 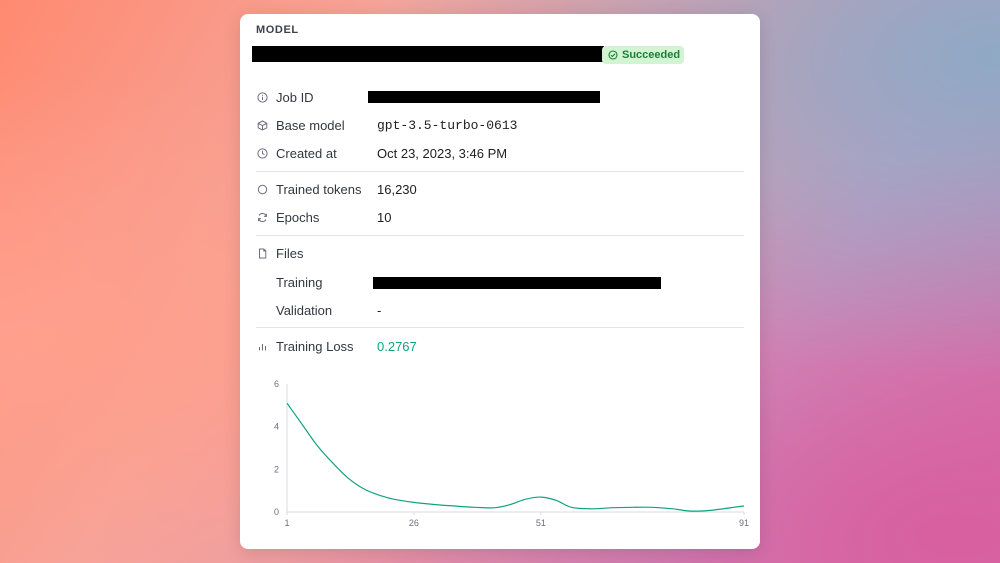 What do you see at coordinates (541, 523) in the screenshot?
I see `x-tick-label: 51` at bounding box center [541, 523].